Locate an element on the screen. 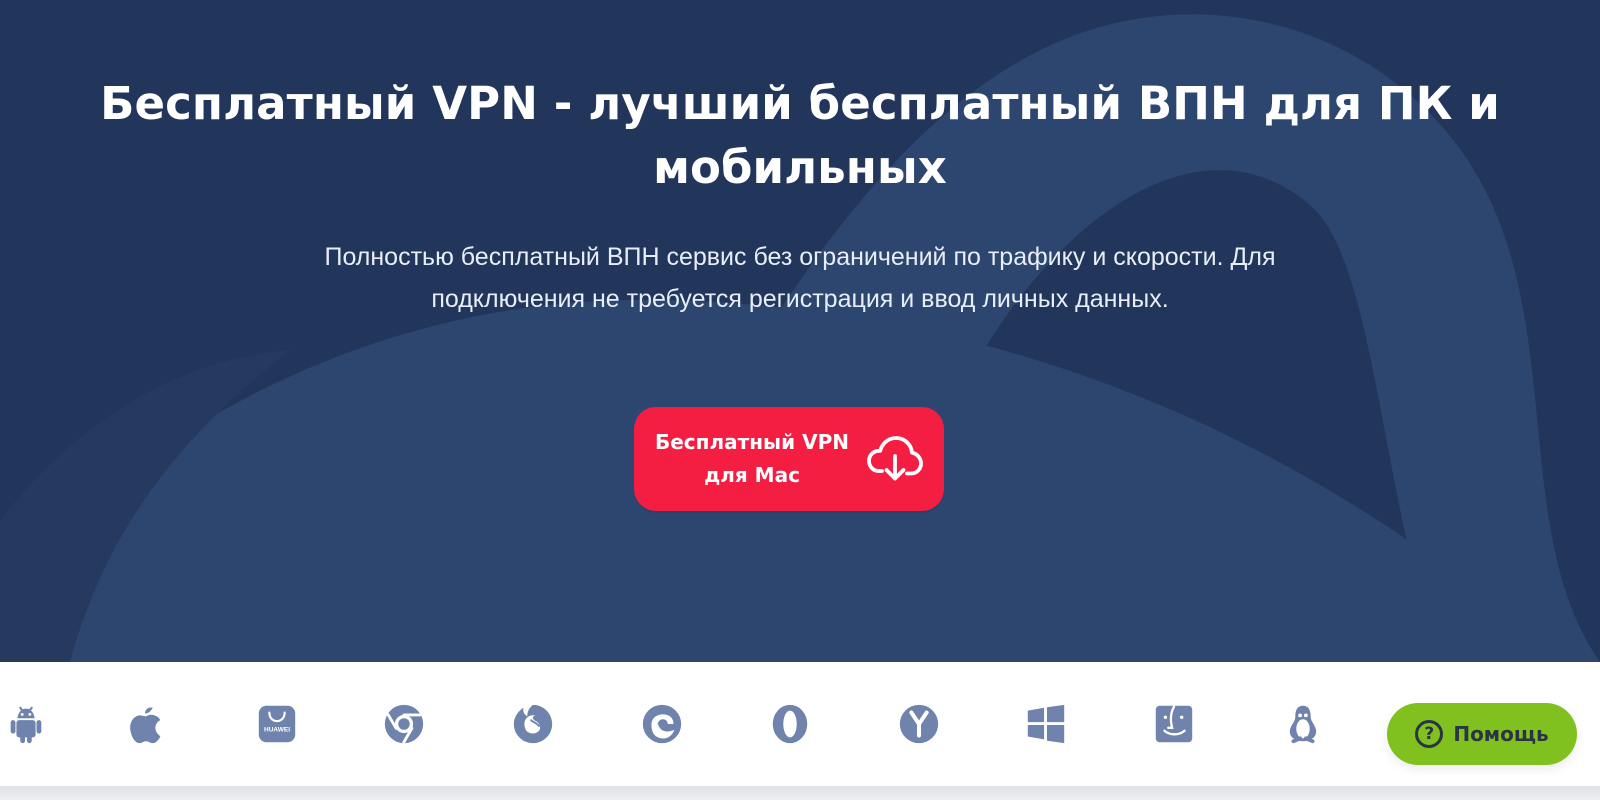 This screenshot has width=1600, height=800. chrome-icon is located at coordinates (404, 724).